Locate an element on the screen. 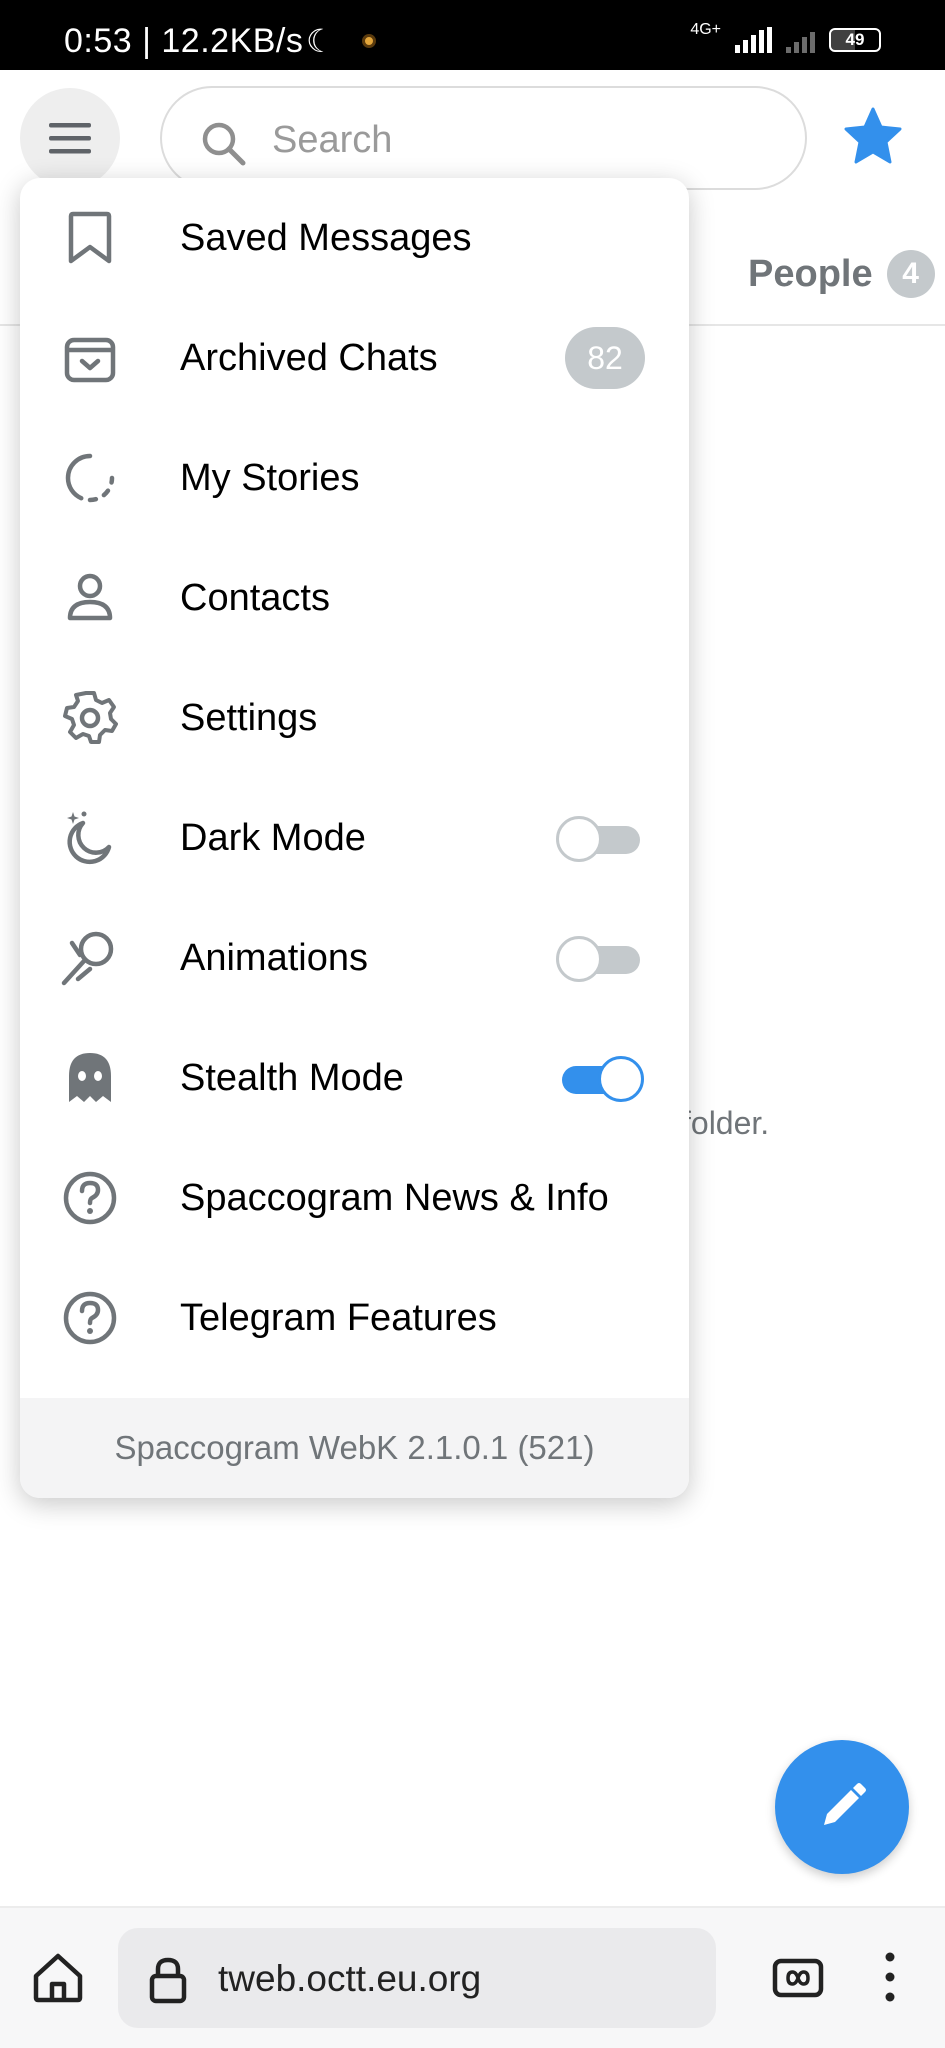 The image size is (945, 2048). animations-toggle is located at coordinates (600, 959).